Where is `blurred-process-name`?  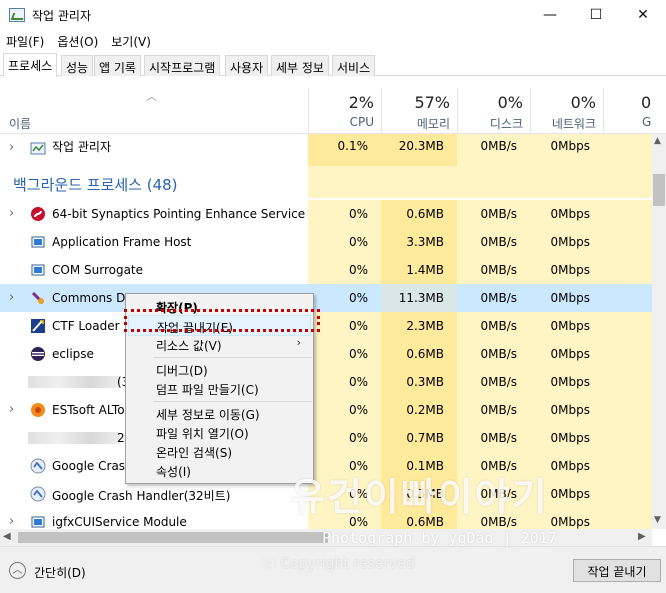
blurred-process-name is located at coordinates (74, 382).